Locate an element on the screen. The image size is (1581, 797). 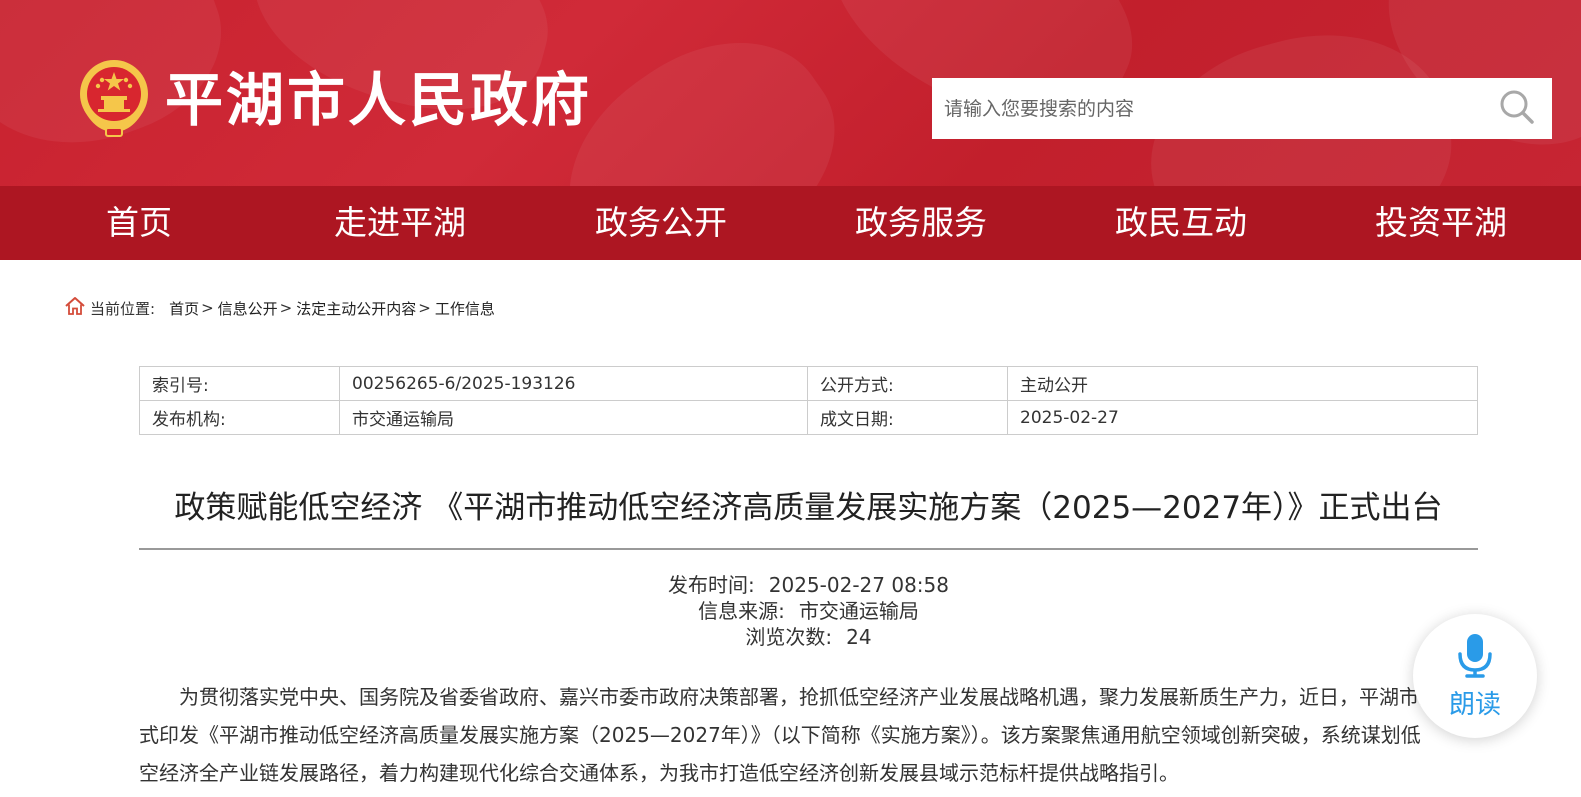
disclosure-method-value: 主动公开 is located at coordinates (1242, 383).